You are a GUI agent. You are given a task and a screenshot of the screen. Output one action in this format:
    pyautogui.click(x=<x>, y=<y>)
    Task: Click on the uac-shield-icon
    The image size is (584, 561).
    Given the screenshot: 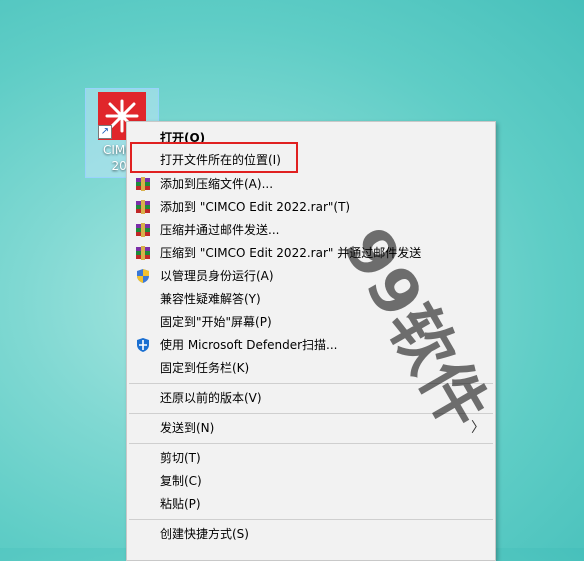 What is the action you would take?
    pyautogui.click(x=143, y=276)
    